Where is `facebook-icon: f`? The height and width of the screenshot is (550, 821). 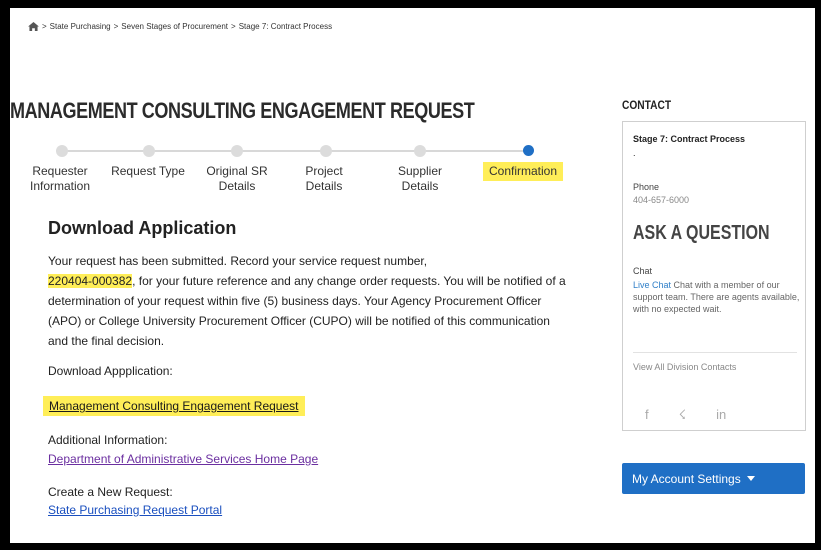
facebook-icon: f is located at coordinates (647, 415).